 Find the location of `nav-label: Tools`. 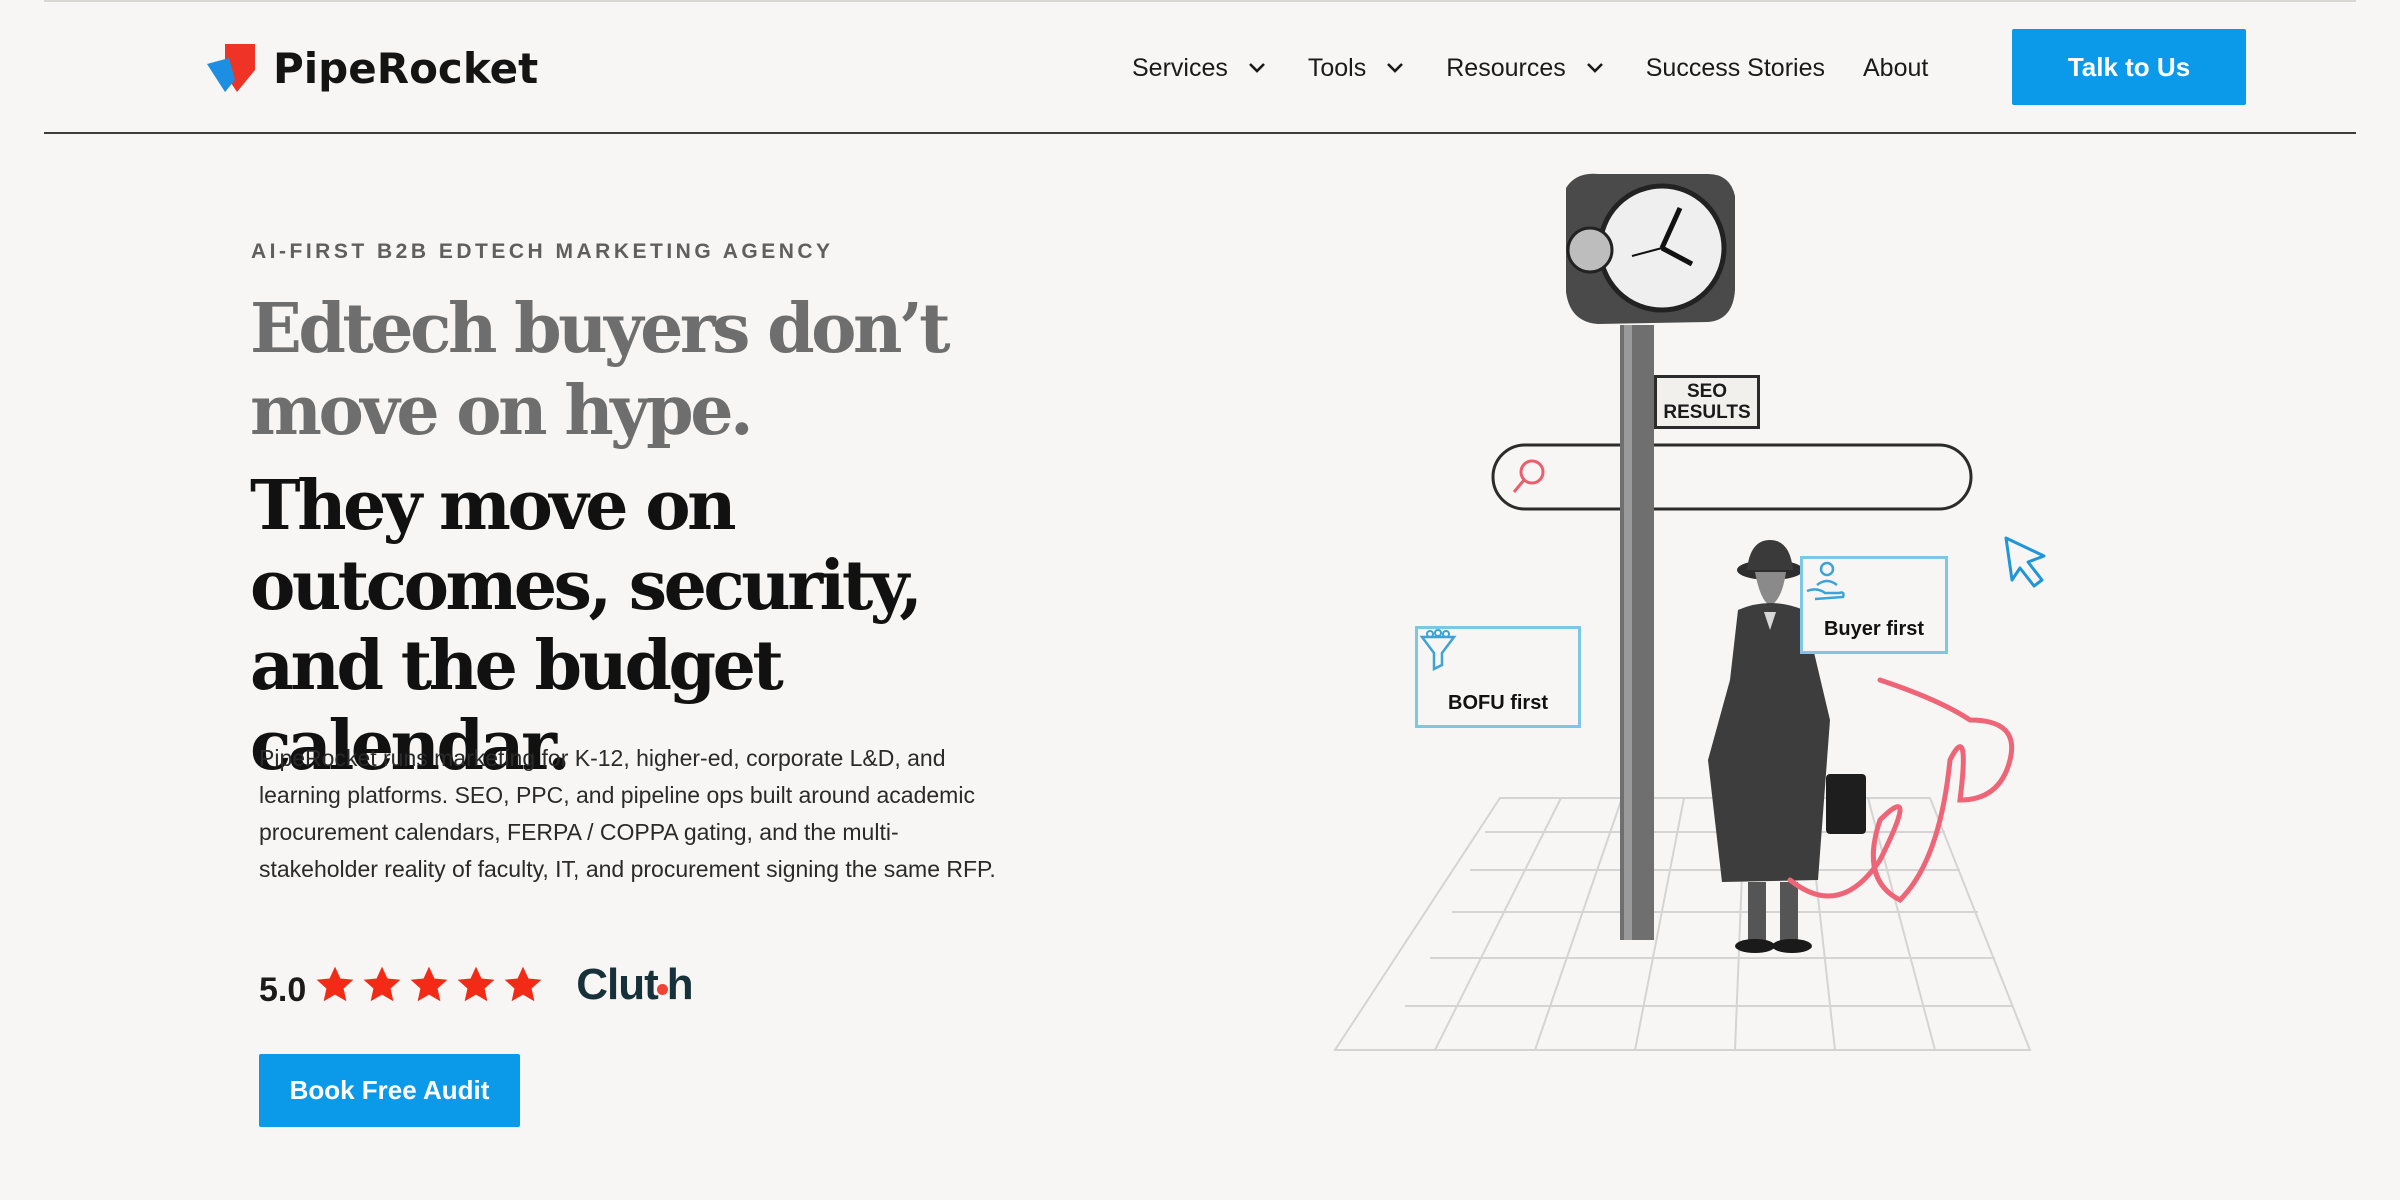

nav-label: Tools is located at coordinates (1337, 67).